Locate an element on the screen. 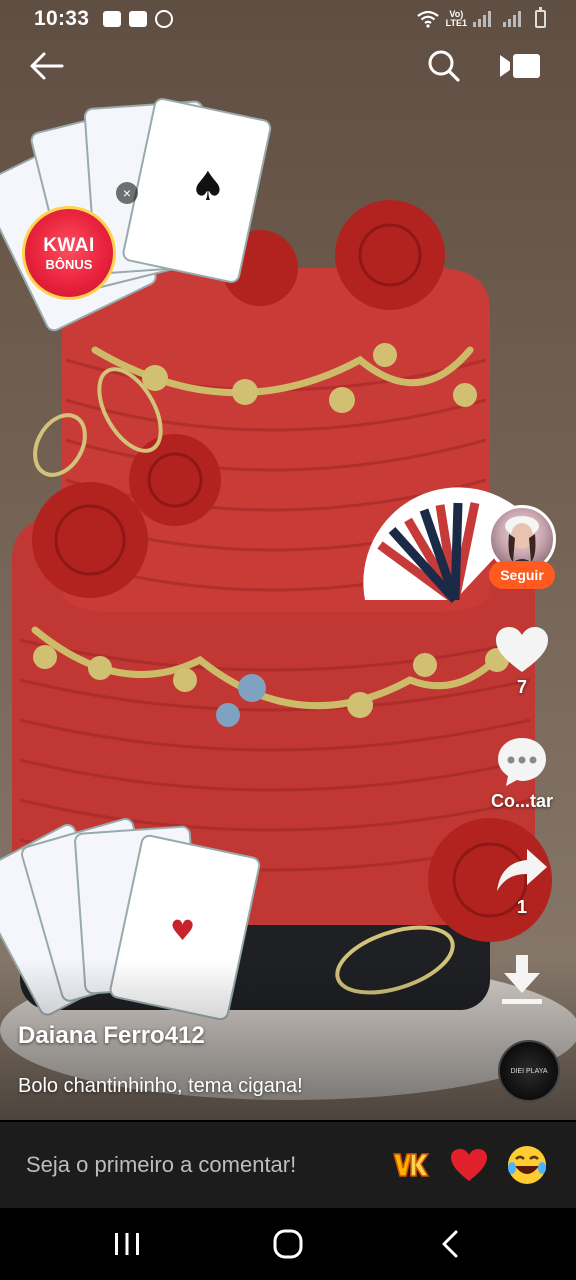 This screenshot has width=576, height=1280. download-action is located at coordinates (522, 980).